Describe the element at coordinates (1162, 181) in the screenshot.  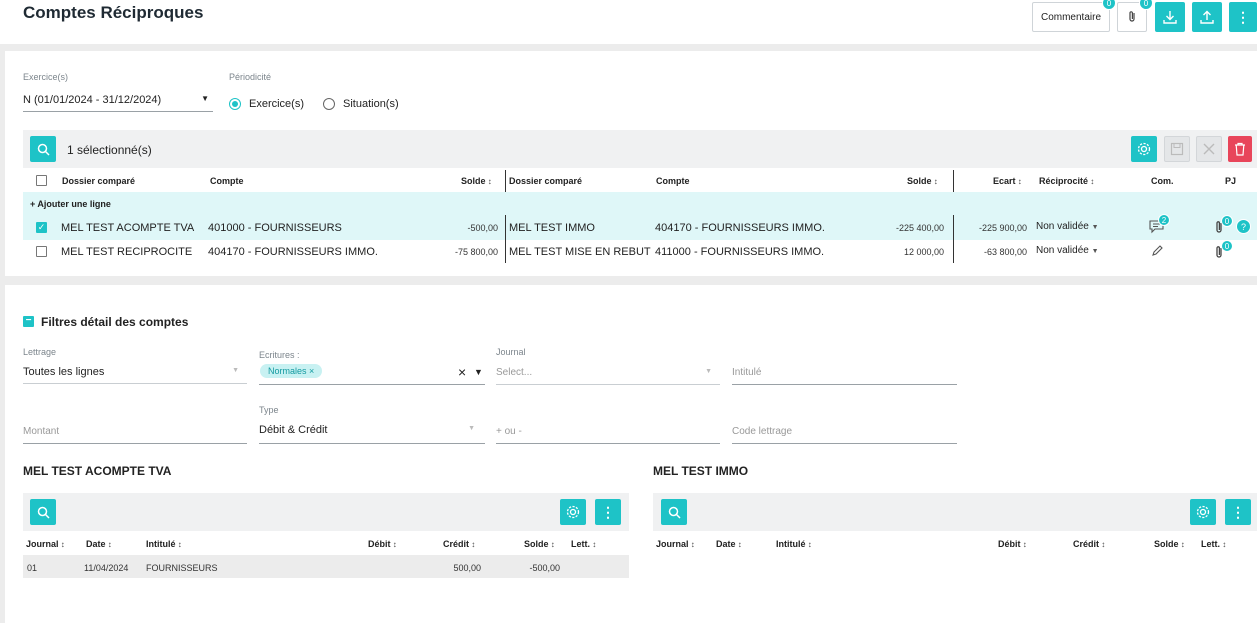
I see `col-com: Com.` at that location.